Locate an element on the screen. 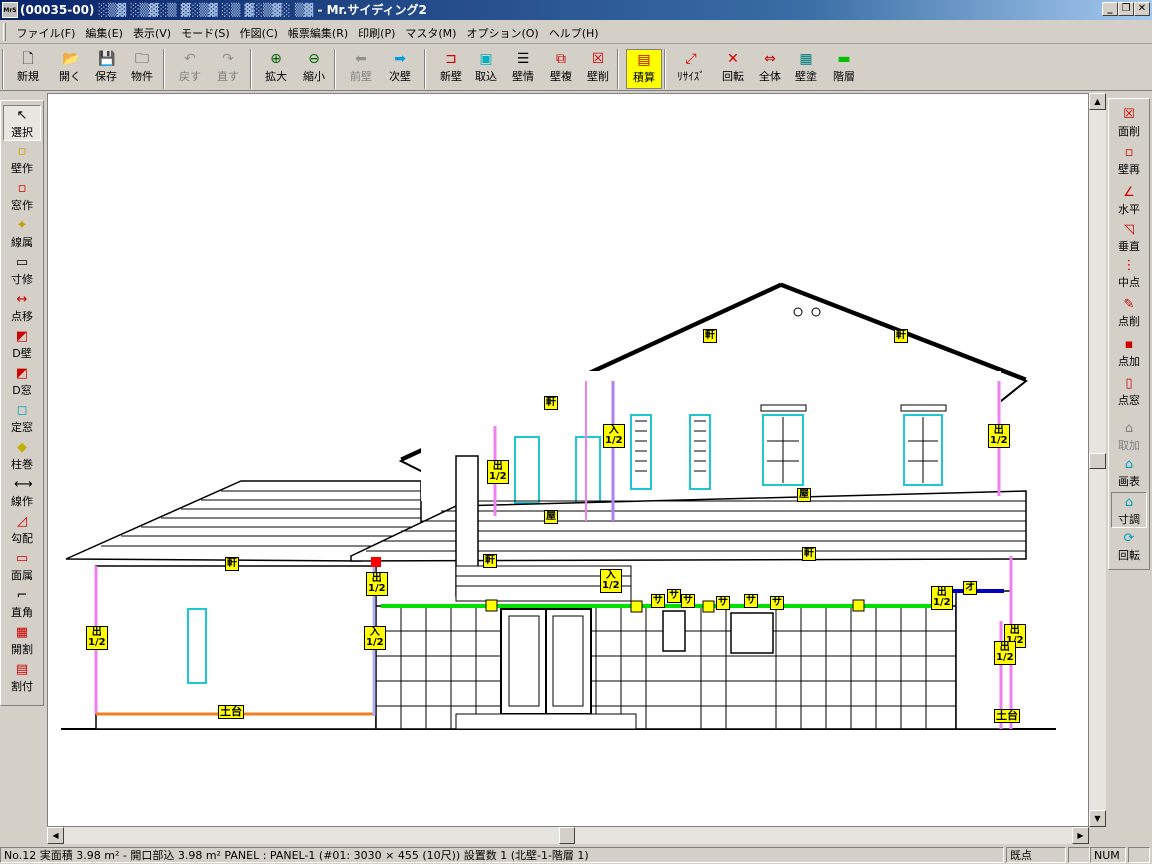 This screenshot has height=864, width=1152. scroll-left-icon: ◀ is located at coordinates (55, 835).